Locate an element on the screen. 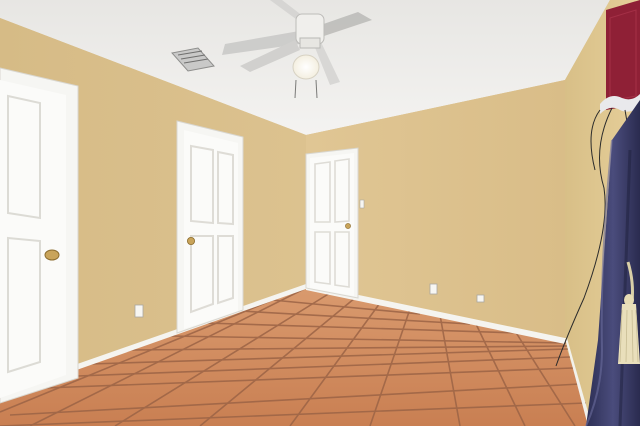 This screenshot has width=640, height=426. door-back is located at coordinates (332, 223).